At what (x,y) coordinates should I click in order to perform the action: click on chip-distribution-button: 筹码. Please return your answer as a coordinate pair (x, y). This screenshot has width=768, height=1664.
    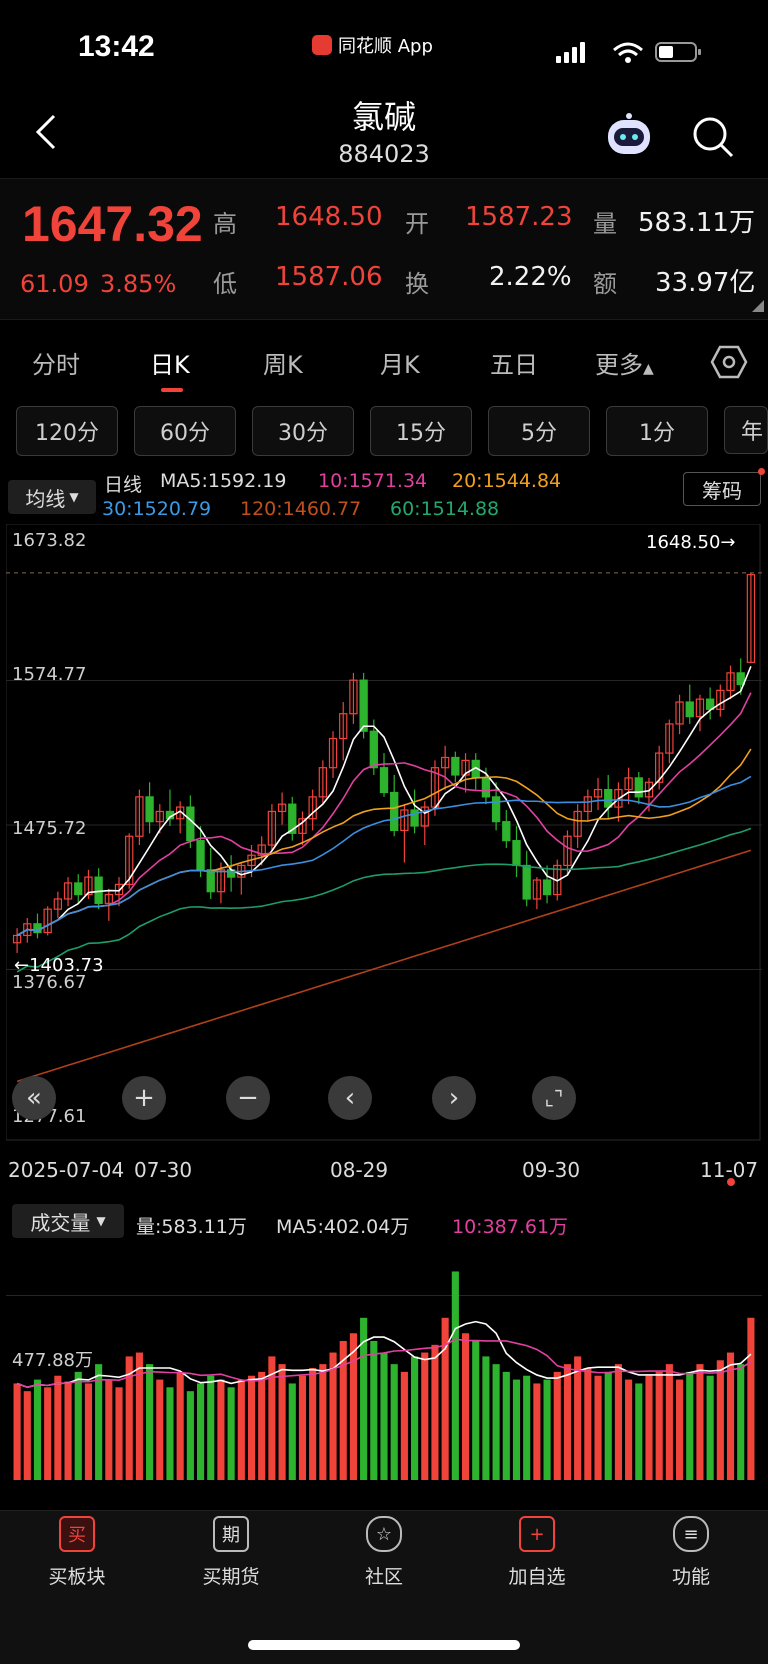
    Looking at the image, I should click on (722, 489).